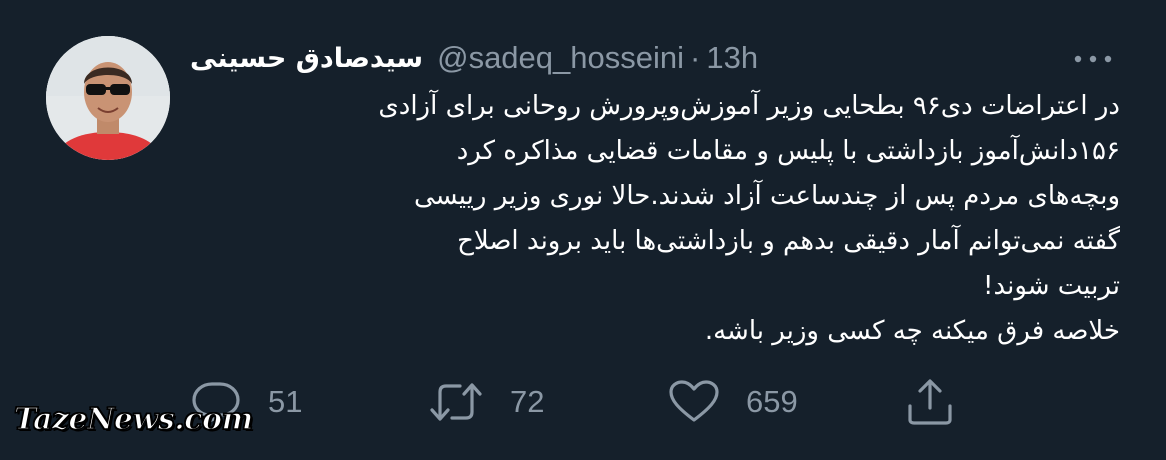 This screenshot has height=460, width=1166. Describe the element at coordinates (527, 401) in the screenshot. I see `retweet-count: 72` at that location.